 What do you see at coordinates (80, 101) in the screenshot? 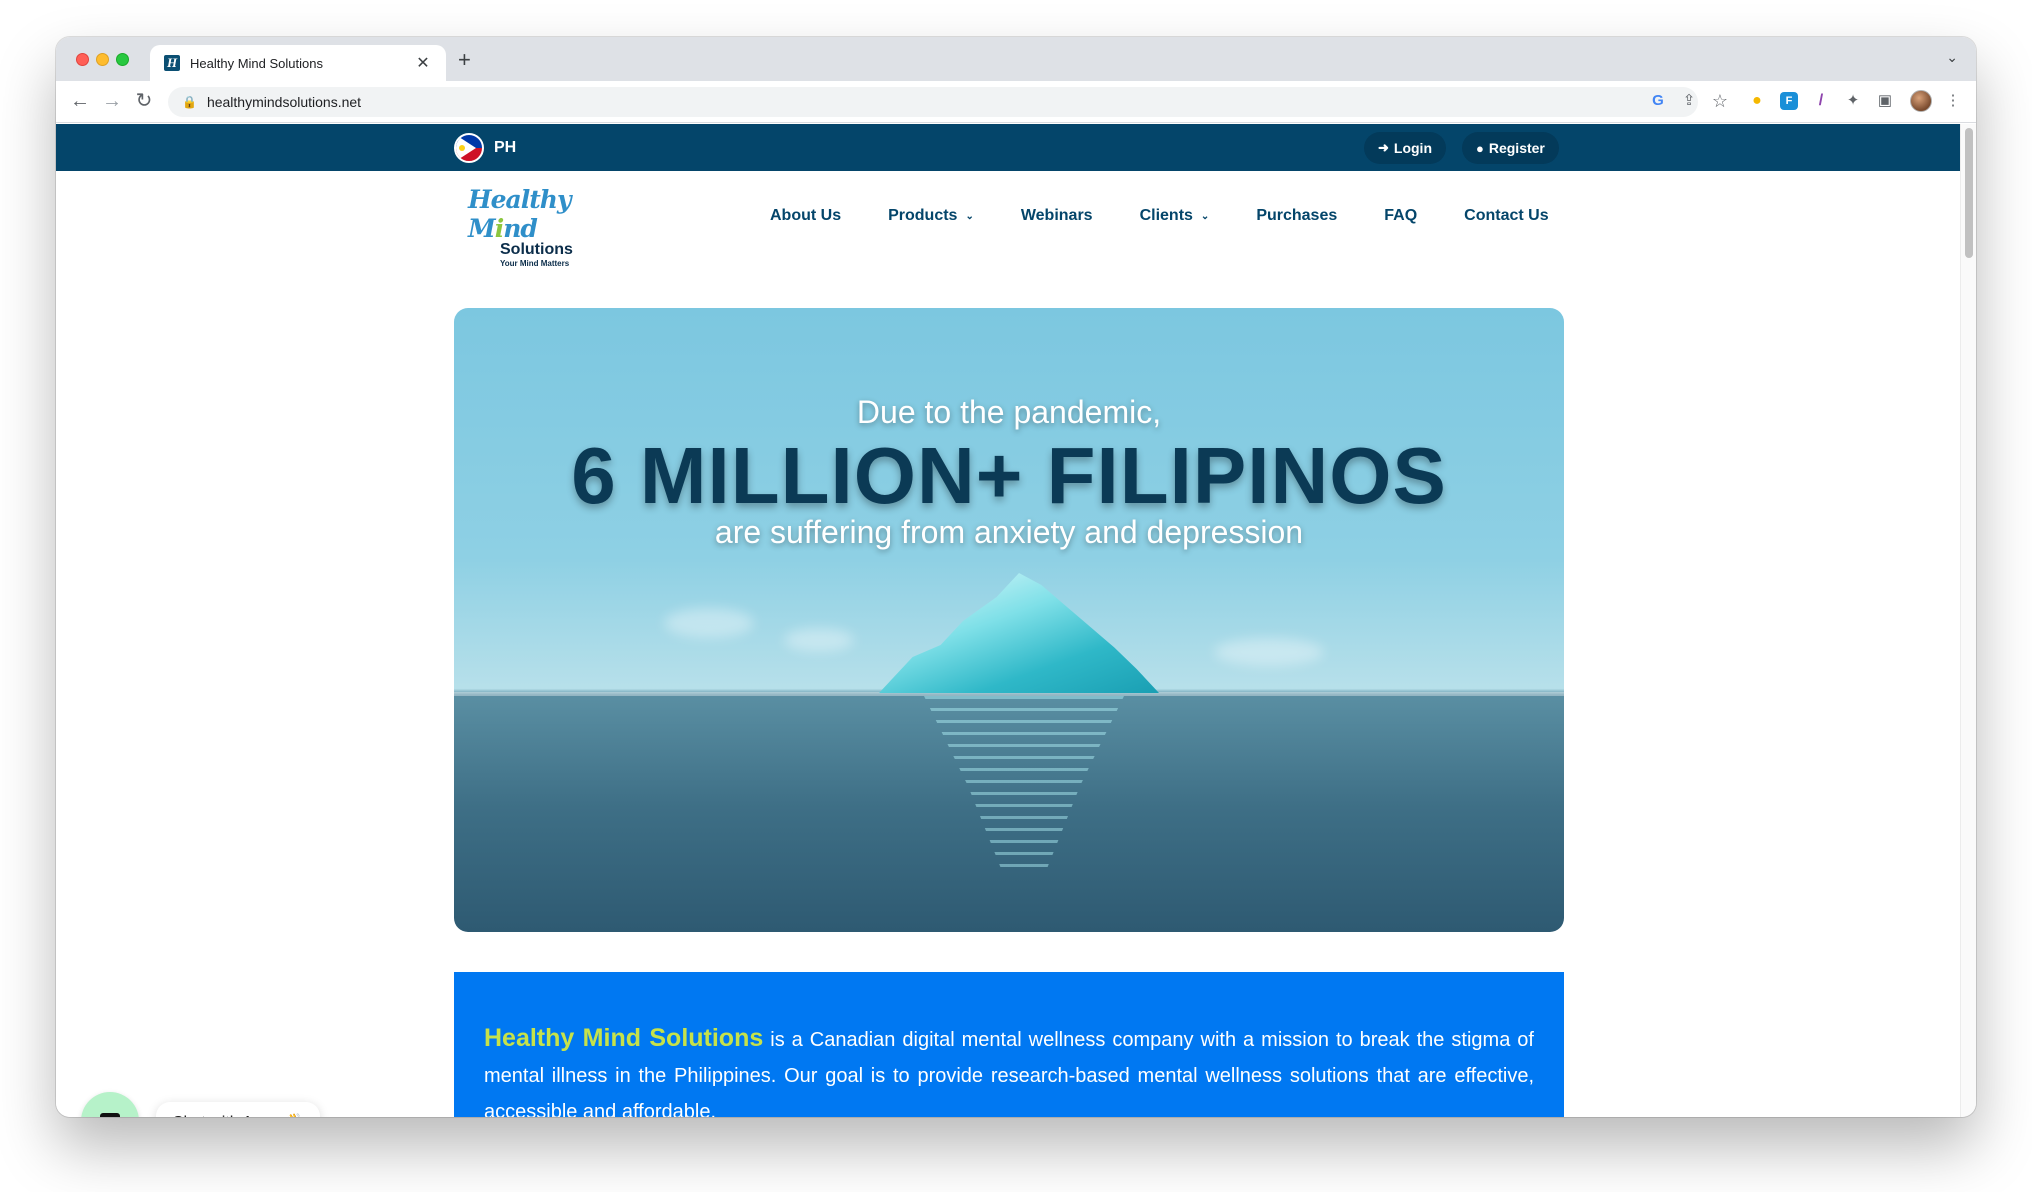
I see `back-icon: ←` at bounding box center [80, 101].